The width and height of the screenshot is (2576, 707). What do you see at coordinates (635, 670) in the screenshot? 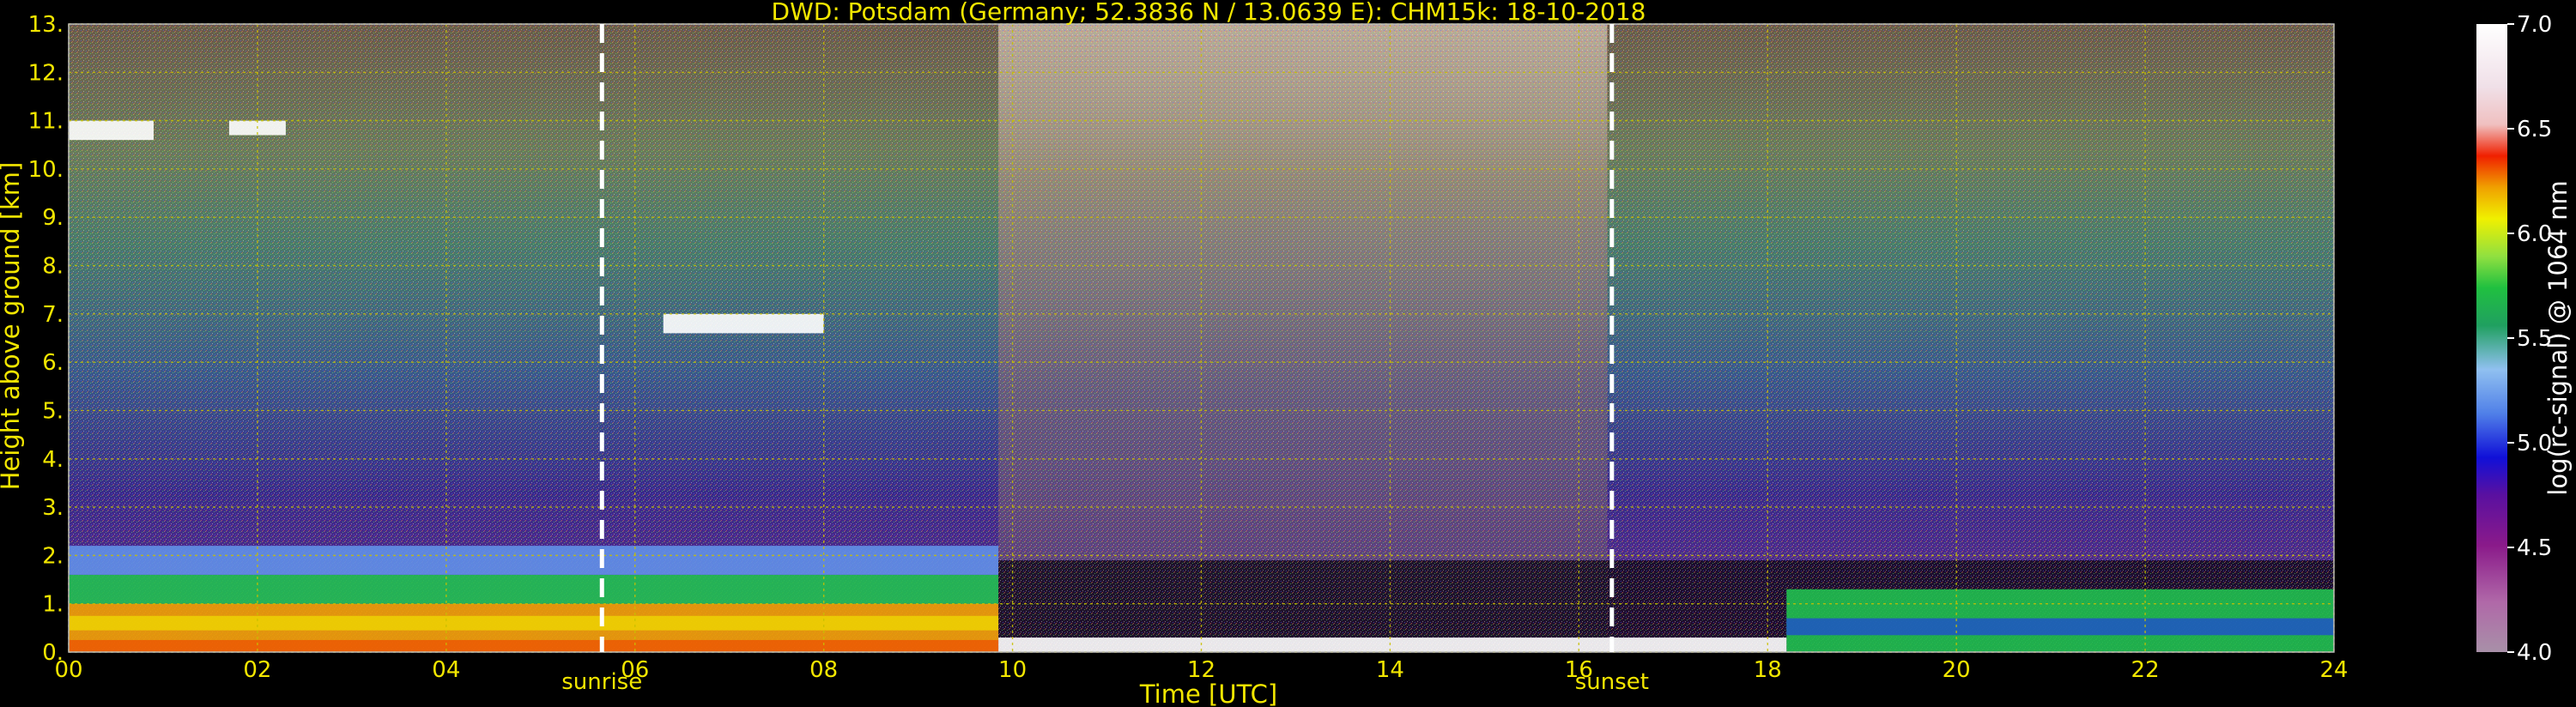
I see `x-tick-label: 06` at bounding box center [635, 670].